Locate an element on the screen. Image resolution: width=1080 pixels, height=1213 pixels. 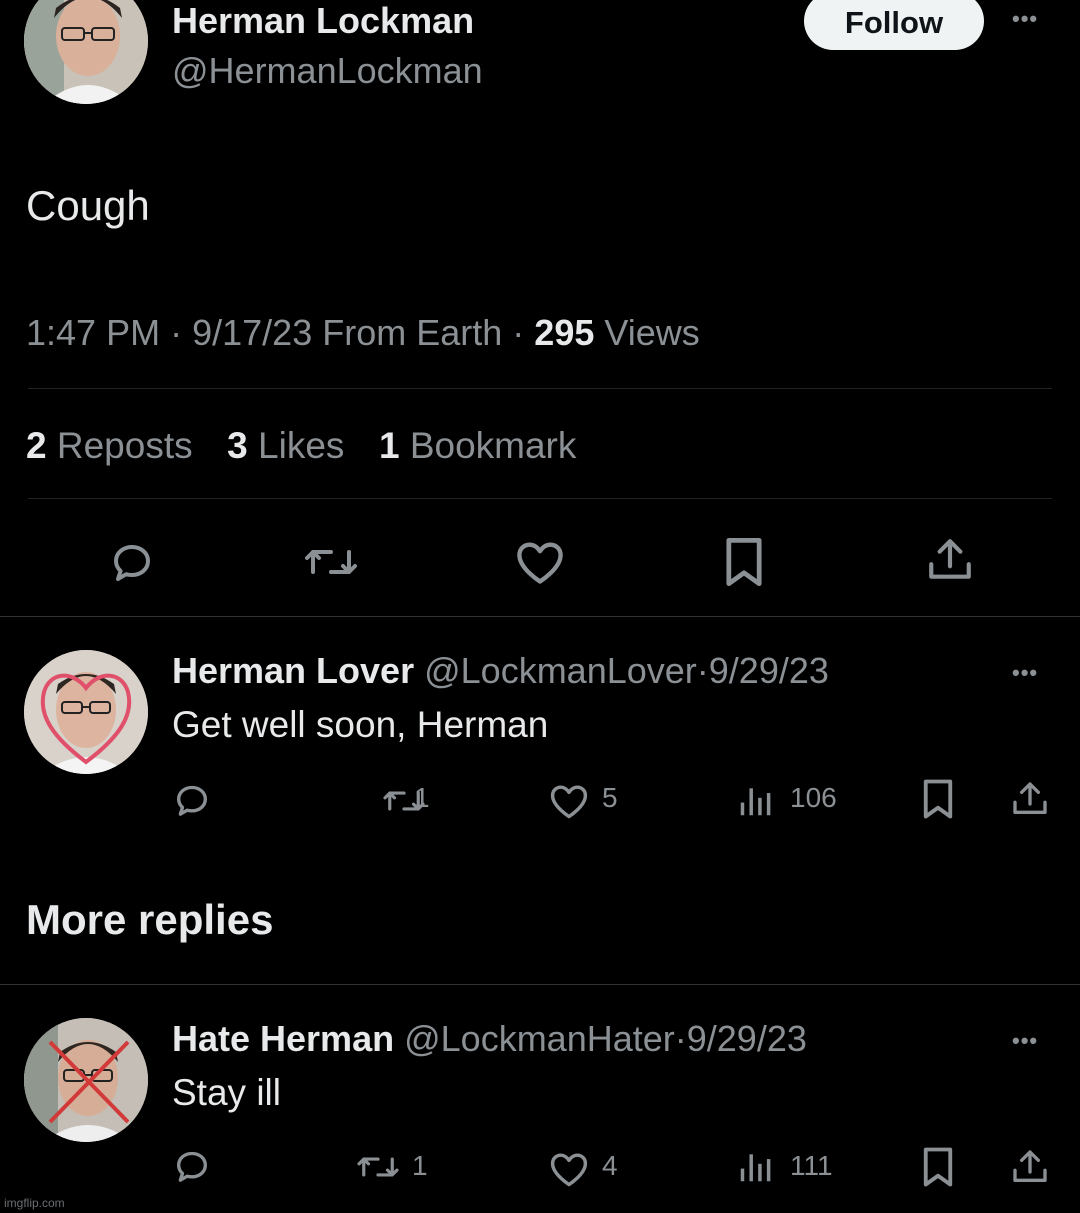
reply-author-name: Hate Herman is located at coordinates (283, 1038).